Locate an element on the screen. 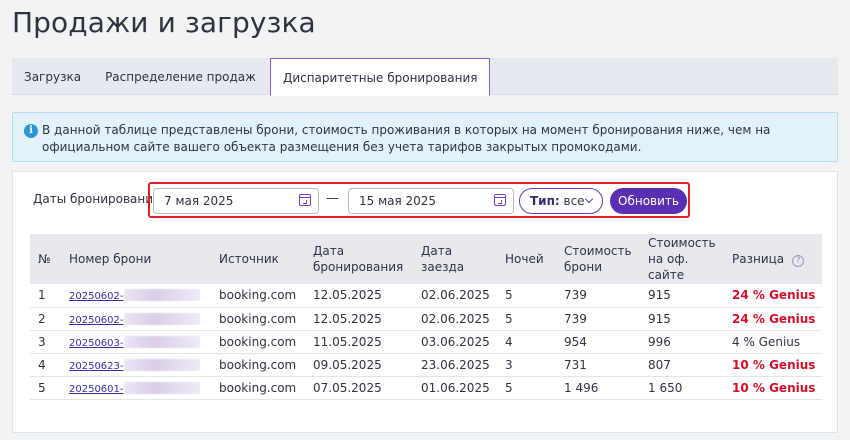 The width and height of the screenshot is (850, 440). col-site-price: Стоимость на оф. сайте is located at coordinates (682, 259).